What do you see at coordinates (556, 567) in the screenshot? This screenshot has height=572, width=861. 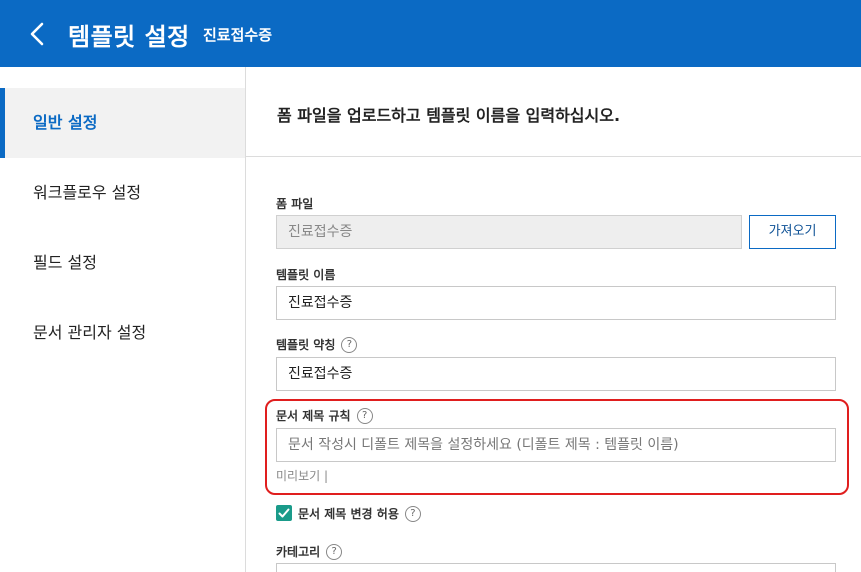 I see `category-select` at bounding box center [556, 567].